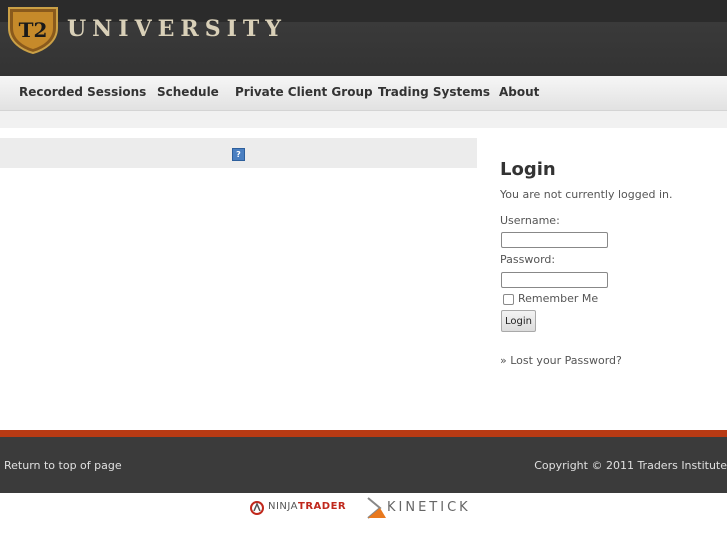  Describe the element at coordinates (363, 433) in the screenshot. I see `footer-accent-bar` at that location.